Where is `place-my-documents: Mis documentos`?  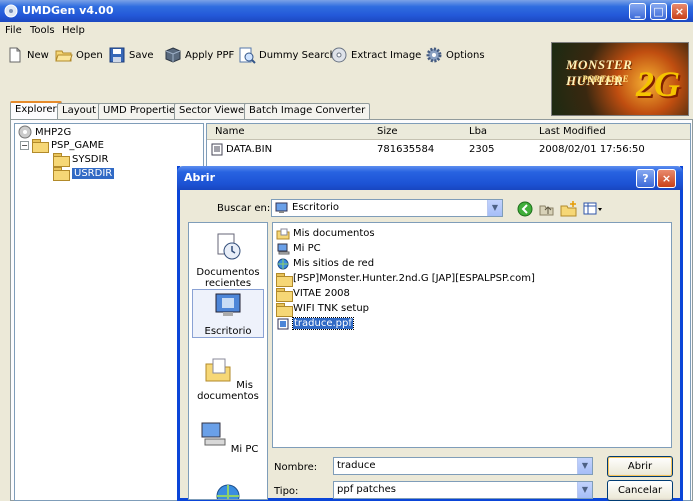 place-my-documents: Mis documentos is located at coordinates (228, 378).